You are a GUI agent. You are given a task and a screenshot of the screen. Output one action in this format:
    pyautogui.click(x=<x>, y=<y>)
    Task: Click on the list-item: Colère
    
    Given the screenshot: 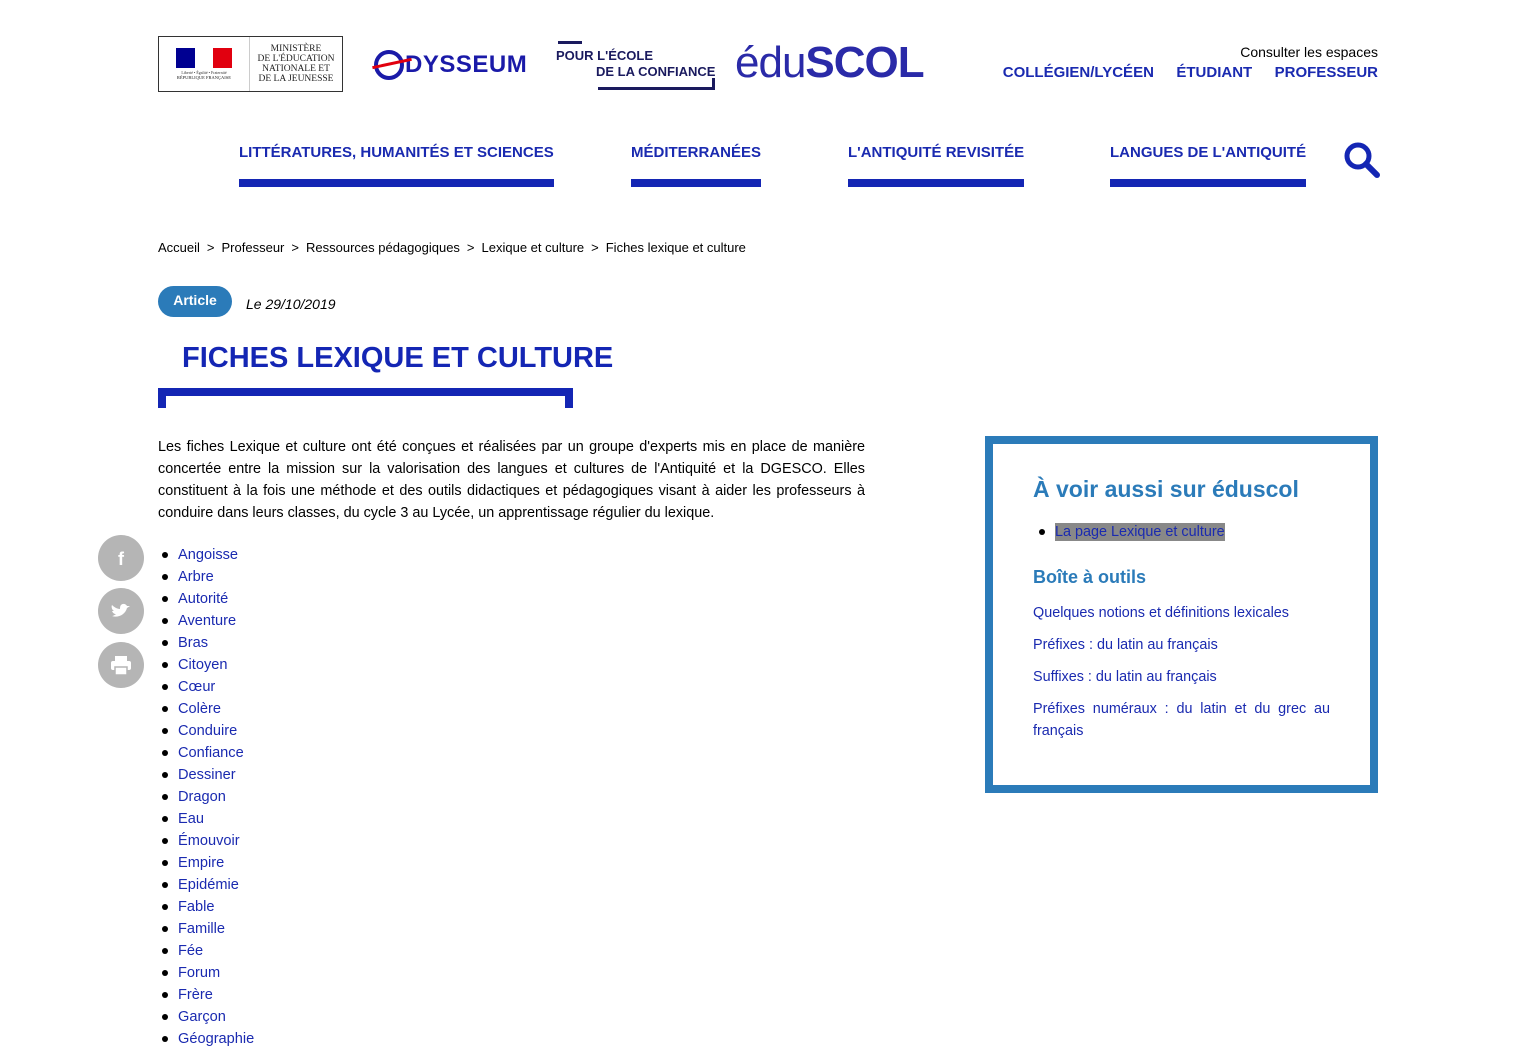 What is the action you would take?
    pyautogui.click(x=206, y=709)
    